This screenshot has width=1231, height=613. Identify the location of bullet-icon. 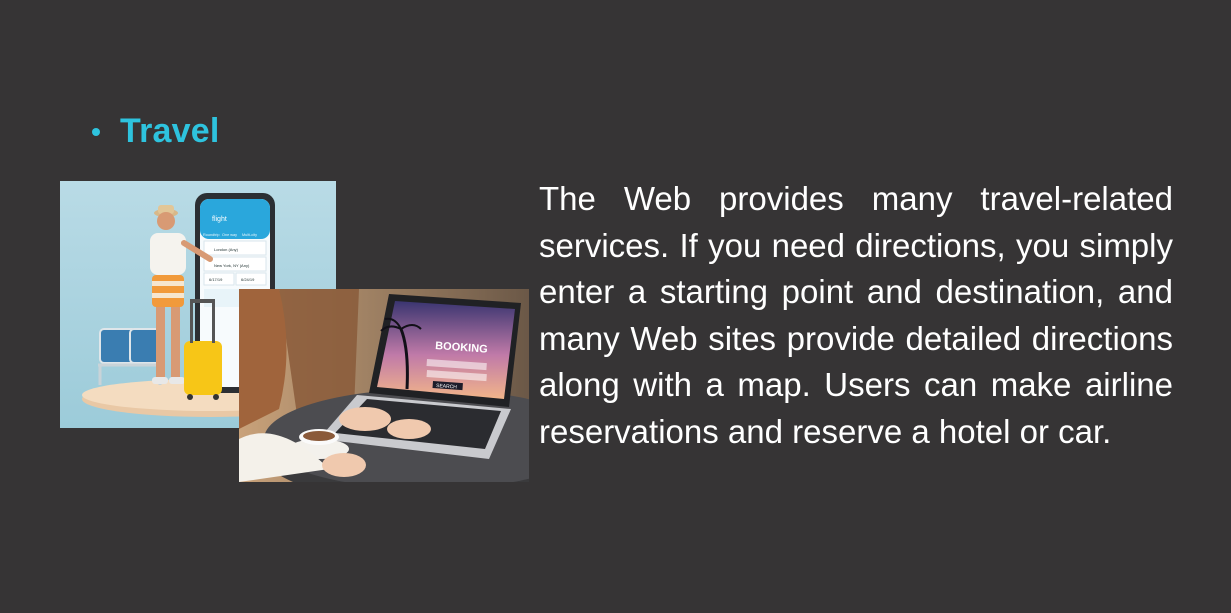
(96, 131).